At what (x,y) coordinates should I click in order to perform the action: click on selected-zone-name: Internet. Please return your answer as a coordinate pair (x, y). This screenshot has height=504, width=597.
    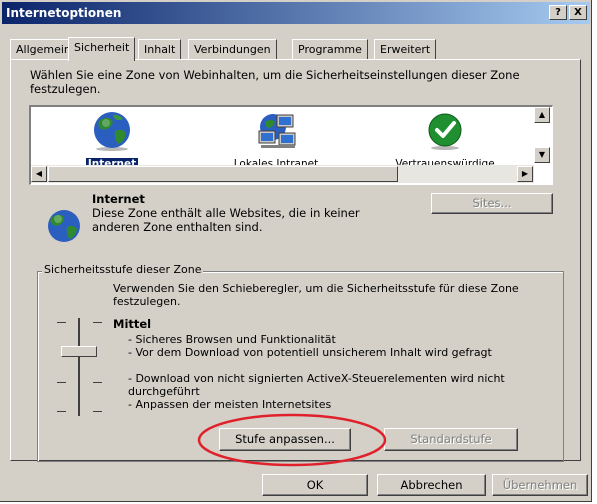
    Looking at the image, I should click on (118, 199).